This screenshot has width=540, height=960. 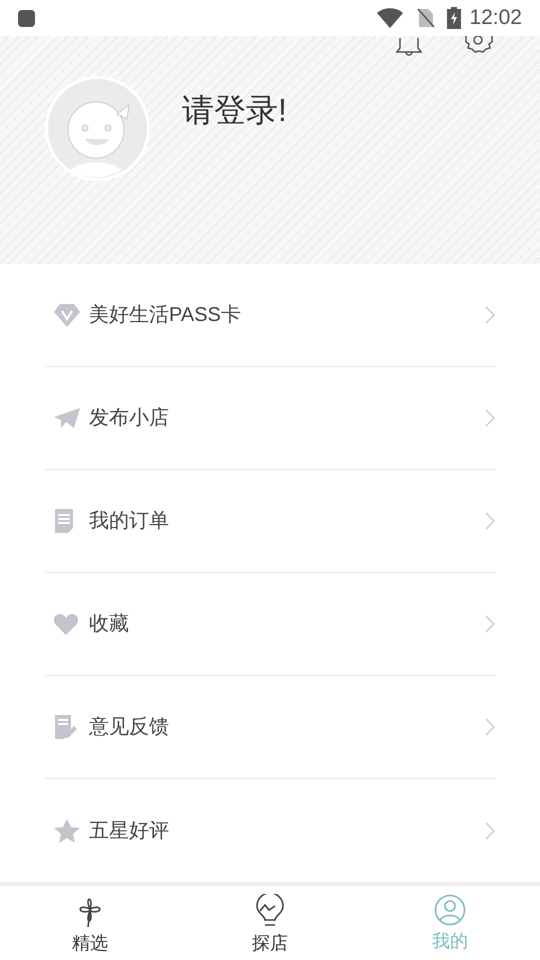 I want to click on edit-document-icon, so click(x=66, y=727).